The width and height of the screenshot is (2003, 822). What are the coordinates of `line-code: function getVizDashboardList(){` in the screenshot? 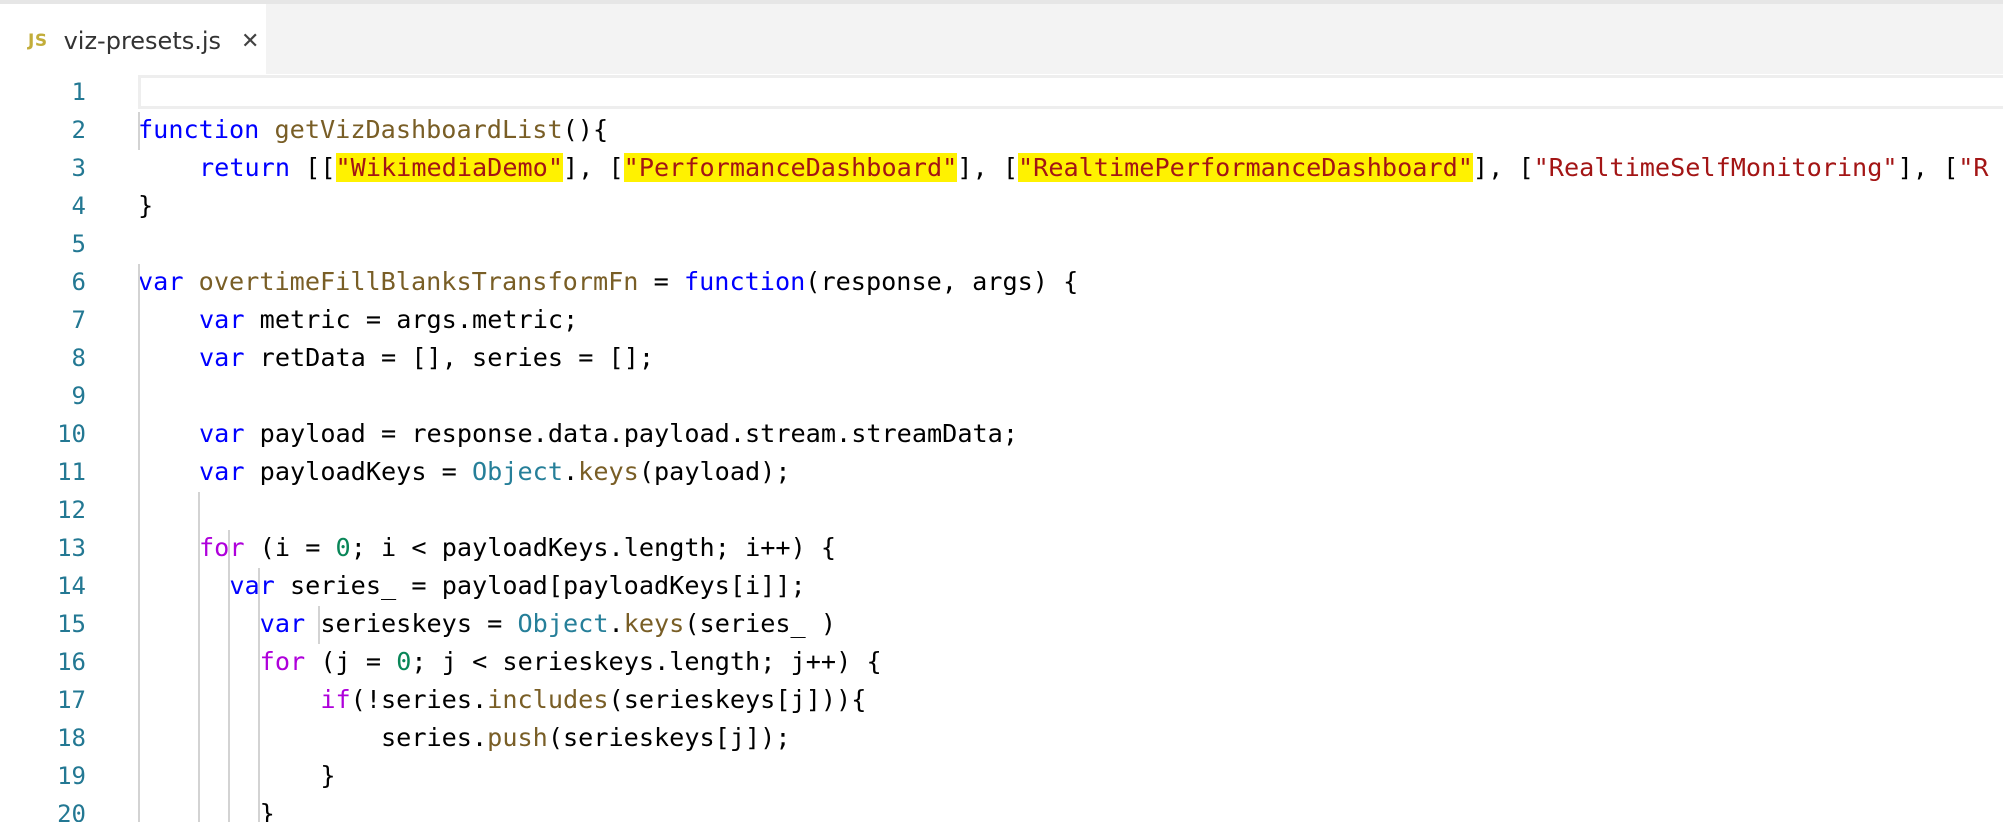 It's located at (373, 129).